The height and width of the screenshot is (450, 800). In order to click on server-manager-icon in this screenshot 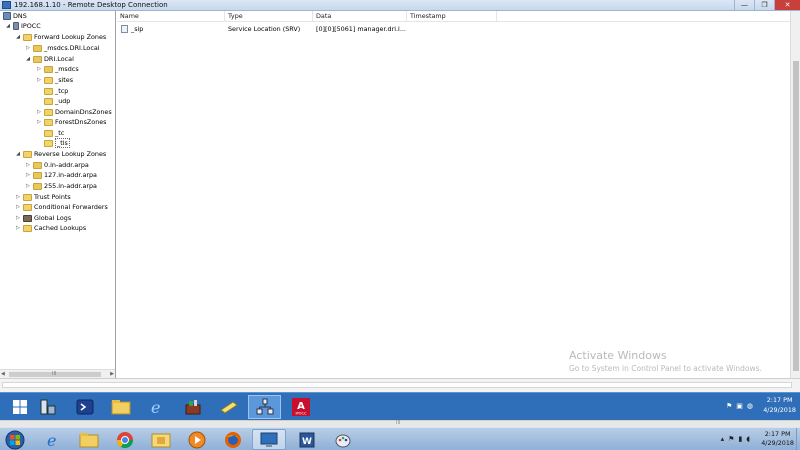, I will do `click(47, 407)`.